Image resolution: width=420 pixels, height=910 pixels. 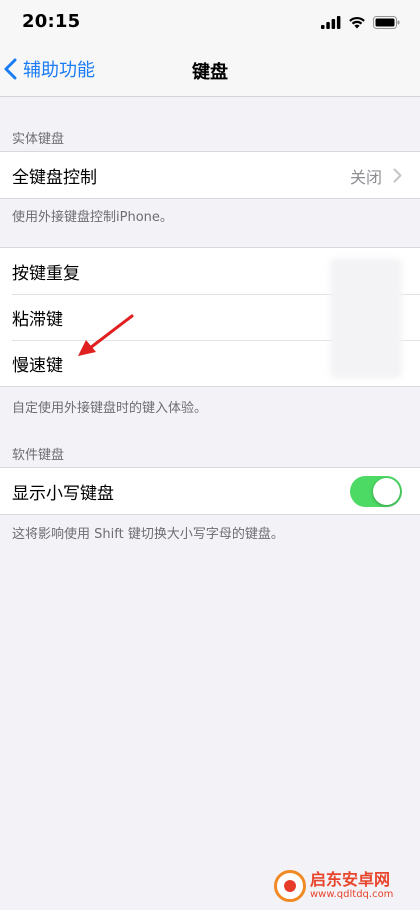 I want to click on navigation-bar: 辅助功能 键盘, so click(x=210, y=71).